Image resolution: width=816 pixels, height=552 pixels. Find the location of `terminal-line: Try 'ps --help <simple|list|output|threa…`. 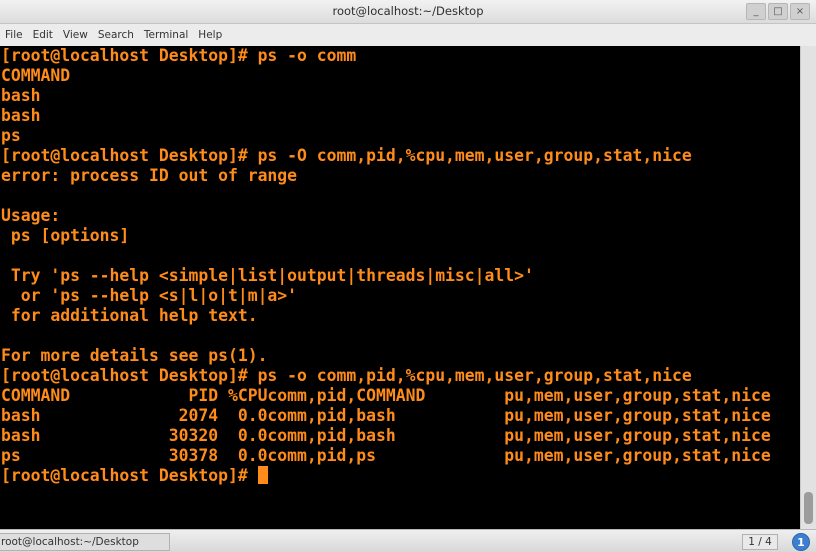

terminal-line: Try 'ps --help <simple|list|output|threa… is located at coordinates (267, 275).